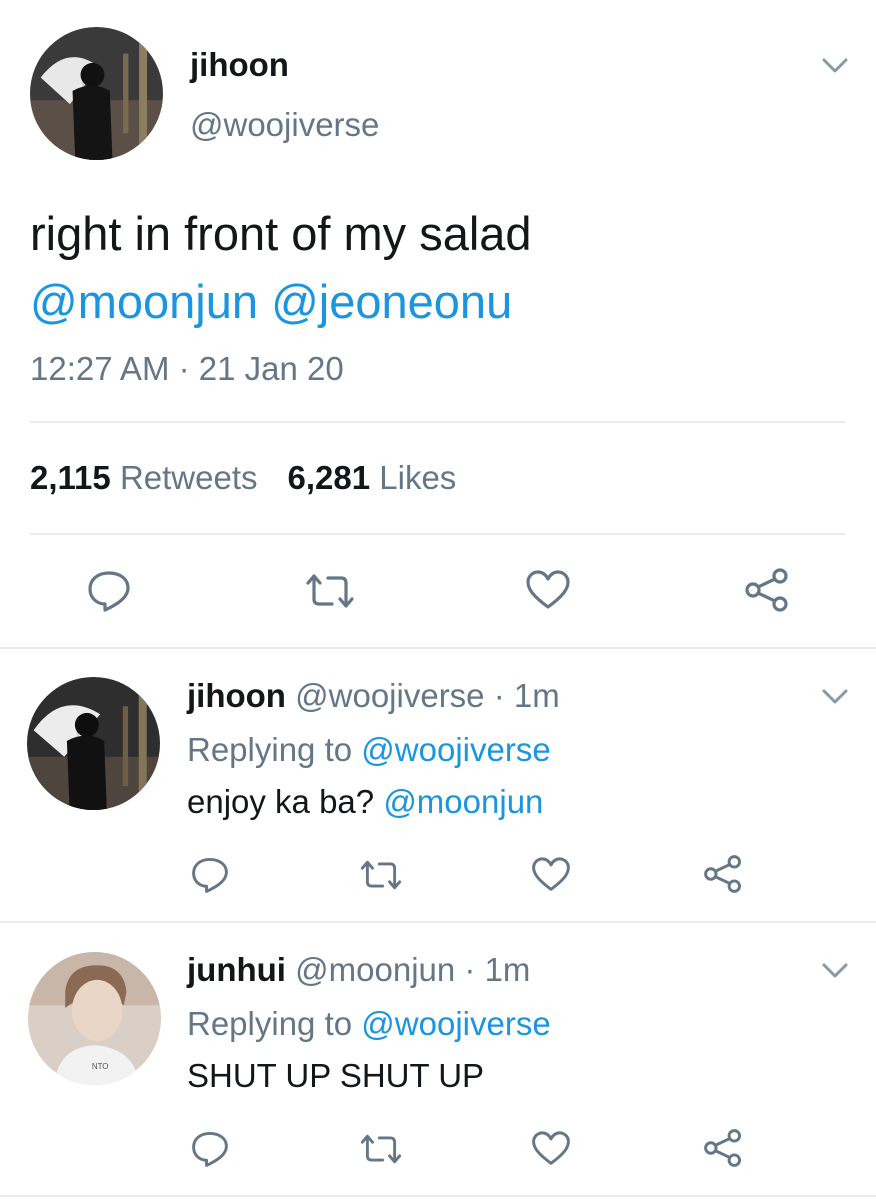 The width and height of the screenshot is (876, 1200). I want to click on likes-label: Likes, so click(418, 477).